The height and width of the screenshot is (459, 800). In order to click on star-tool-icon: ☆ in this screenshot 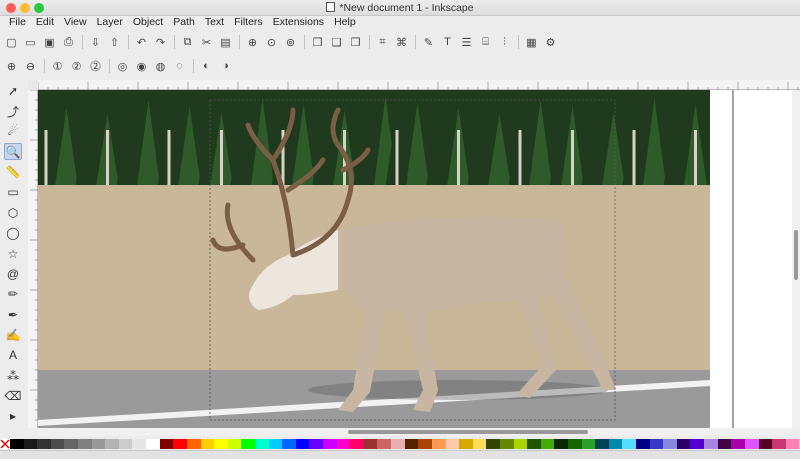, I will do `click(13, 253)`.